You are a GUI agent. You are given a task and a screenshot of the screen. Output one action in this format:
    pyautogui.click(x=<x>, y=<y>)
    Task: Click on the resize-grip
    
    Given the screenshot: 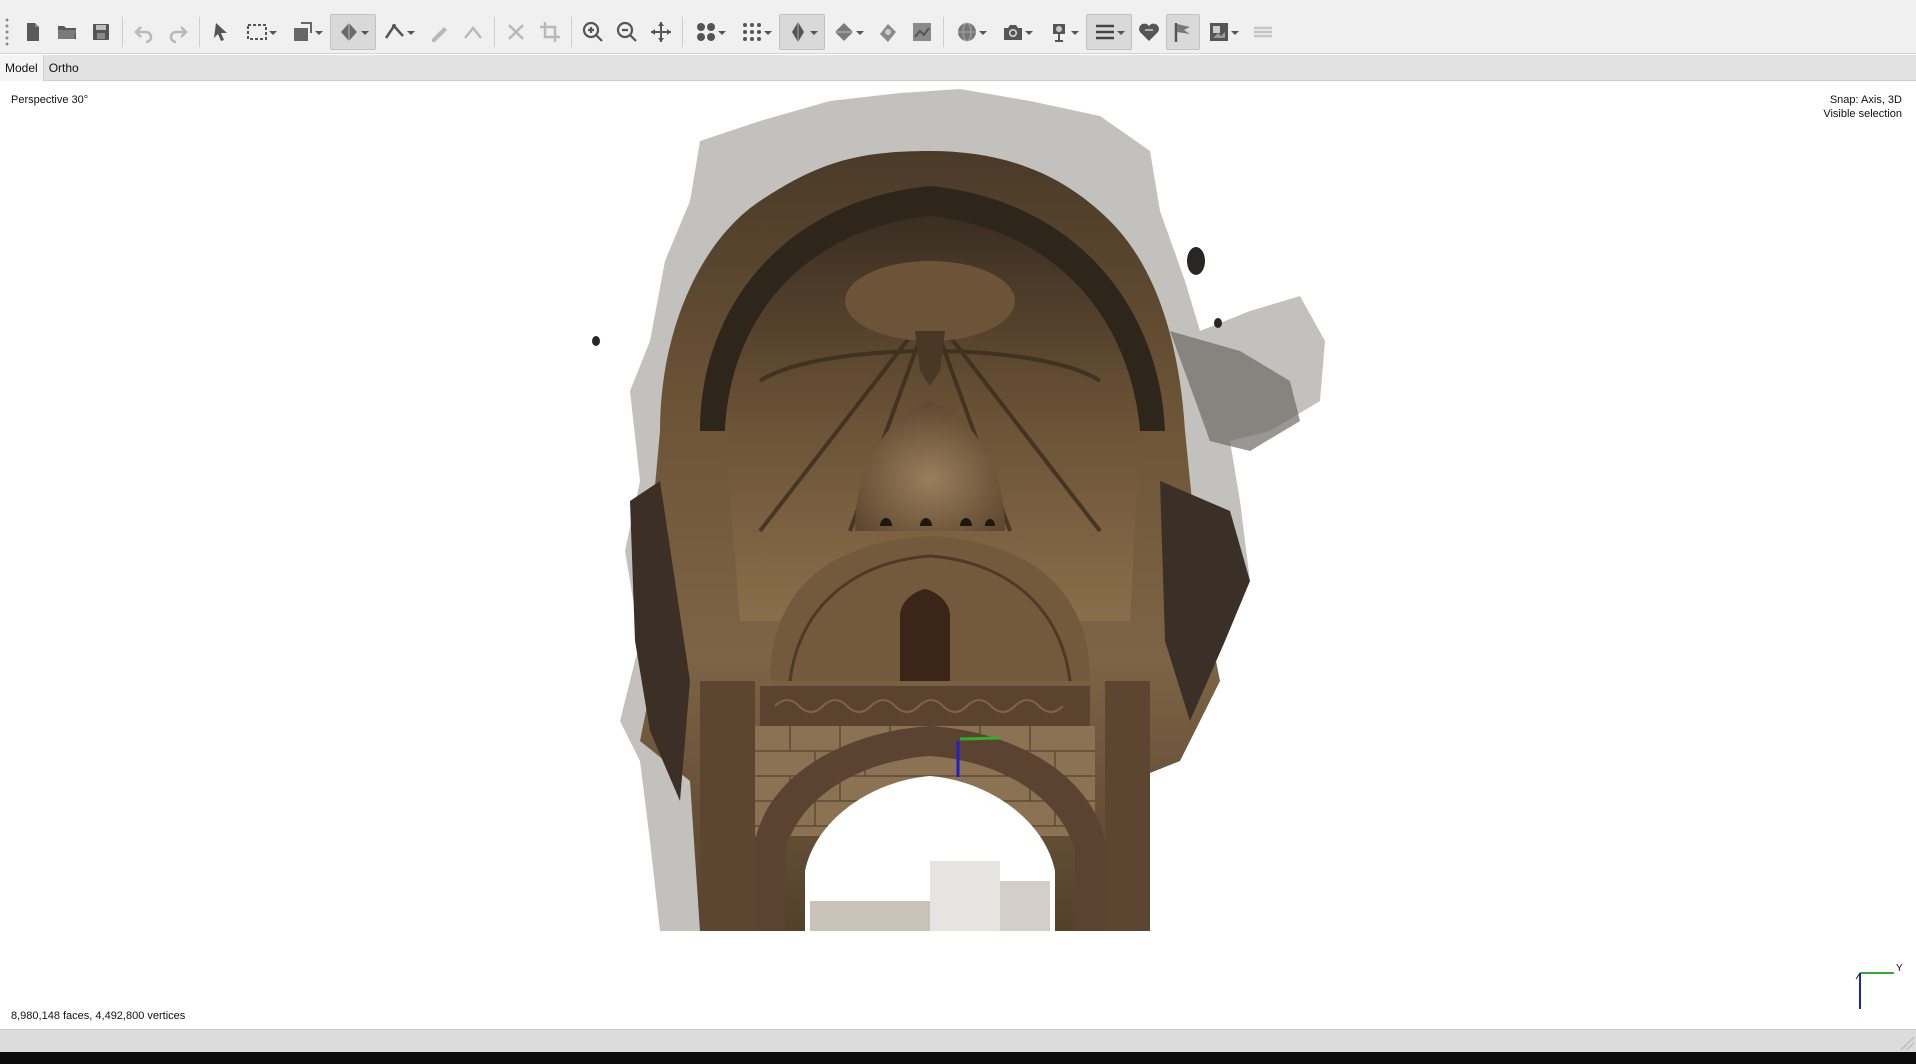 What is the action you would take?
    pyautogui.click(x=1907, y=1043)
    